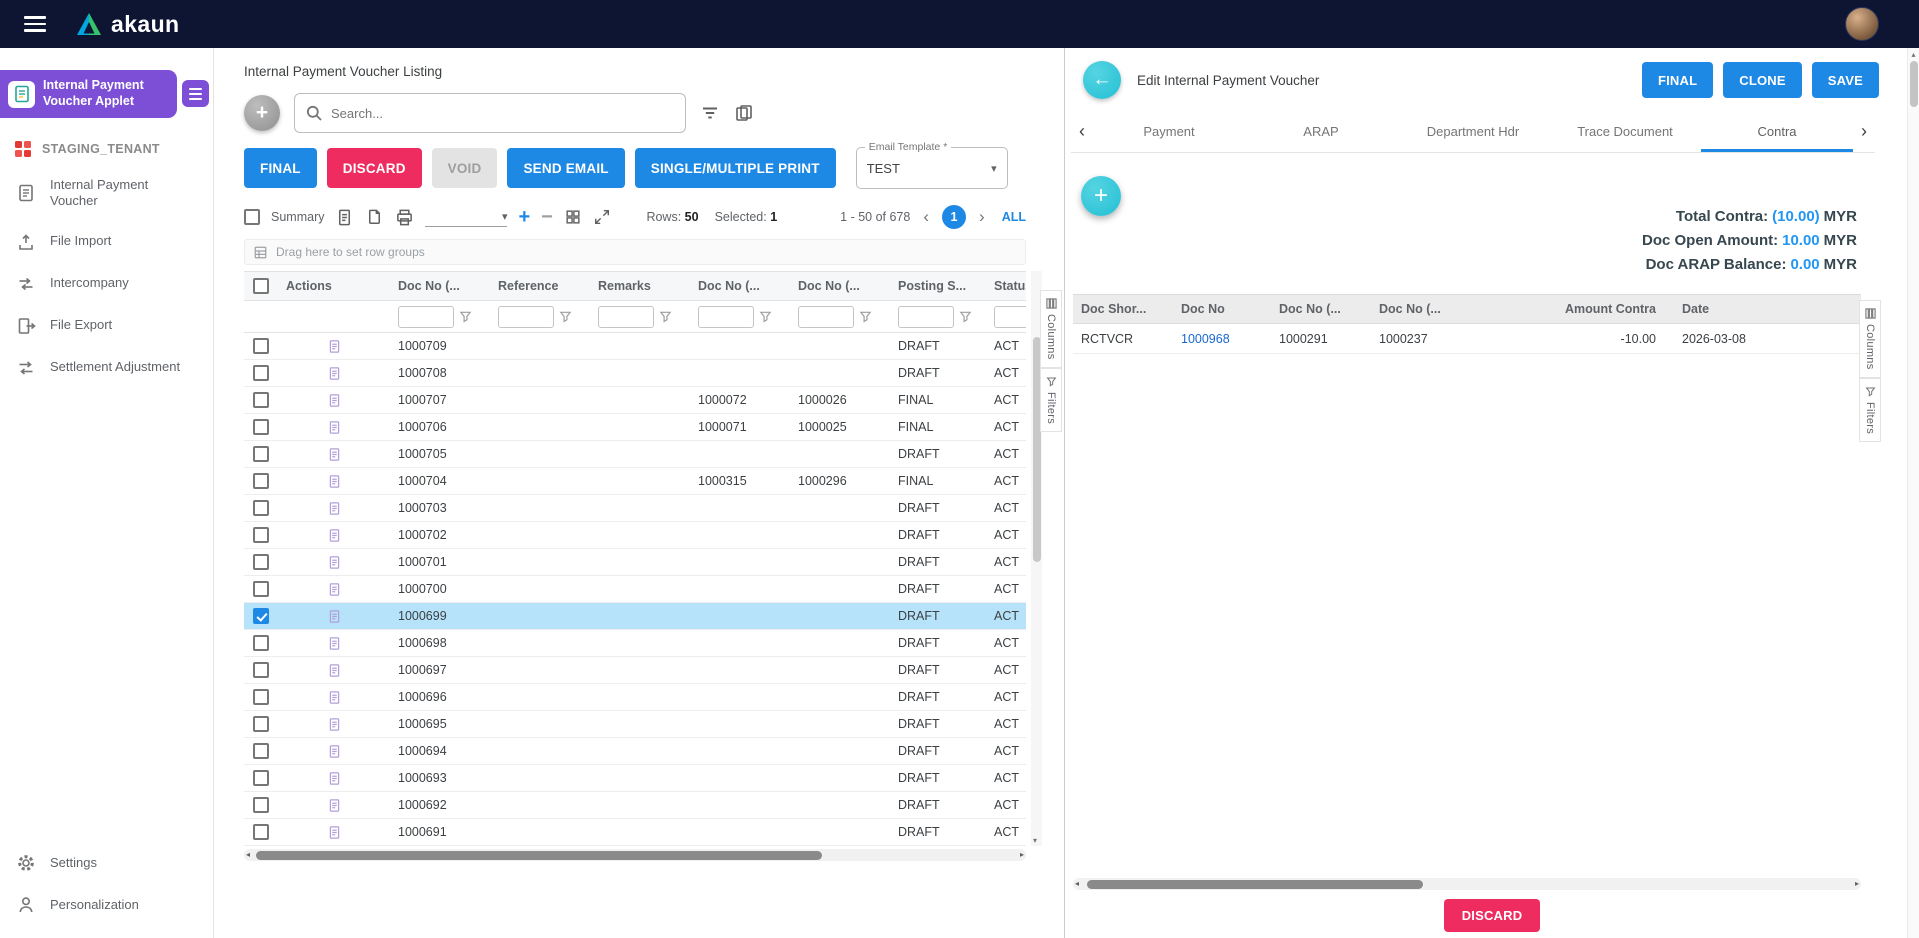  I want to click on print-icon, so click(404, 217).